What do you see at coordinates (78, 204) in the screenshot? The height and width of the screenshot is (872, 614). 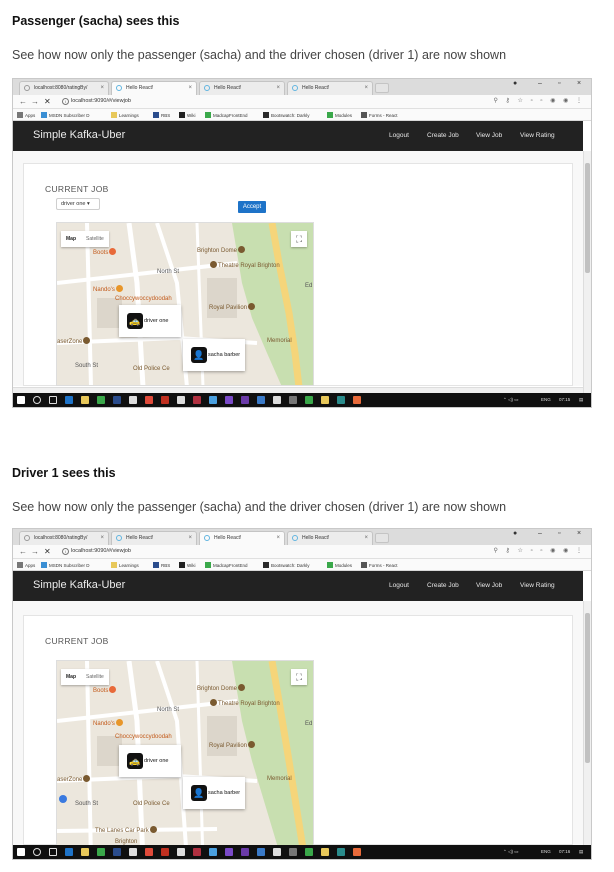 I see `driver-select: driver one ▾` at bounding box center [78, 204].